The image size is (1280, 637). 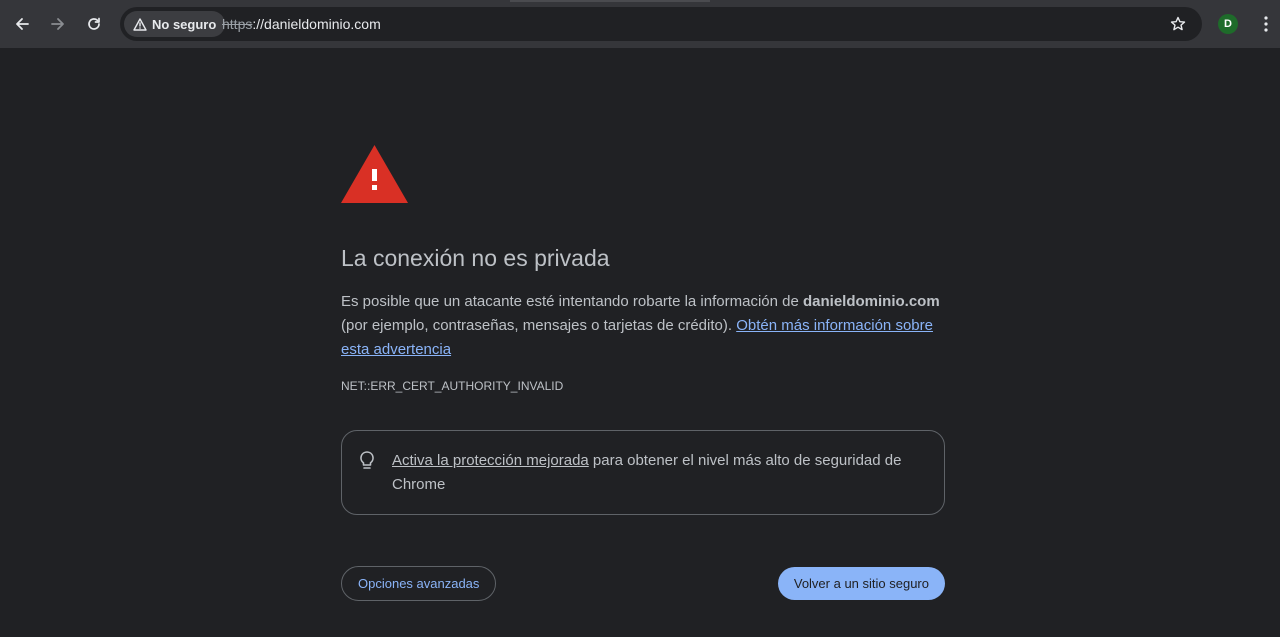 I want to click on url-text: https://danieldominio.com, so click(x=301, y=24).